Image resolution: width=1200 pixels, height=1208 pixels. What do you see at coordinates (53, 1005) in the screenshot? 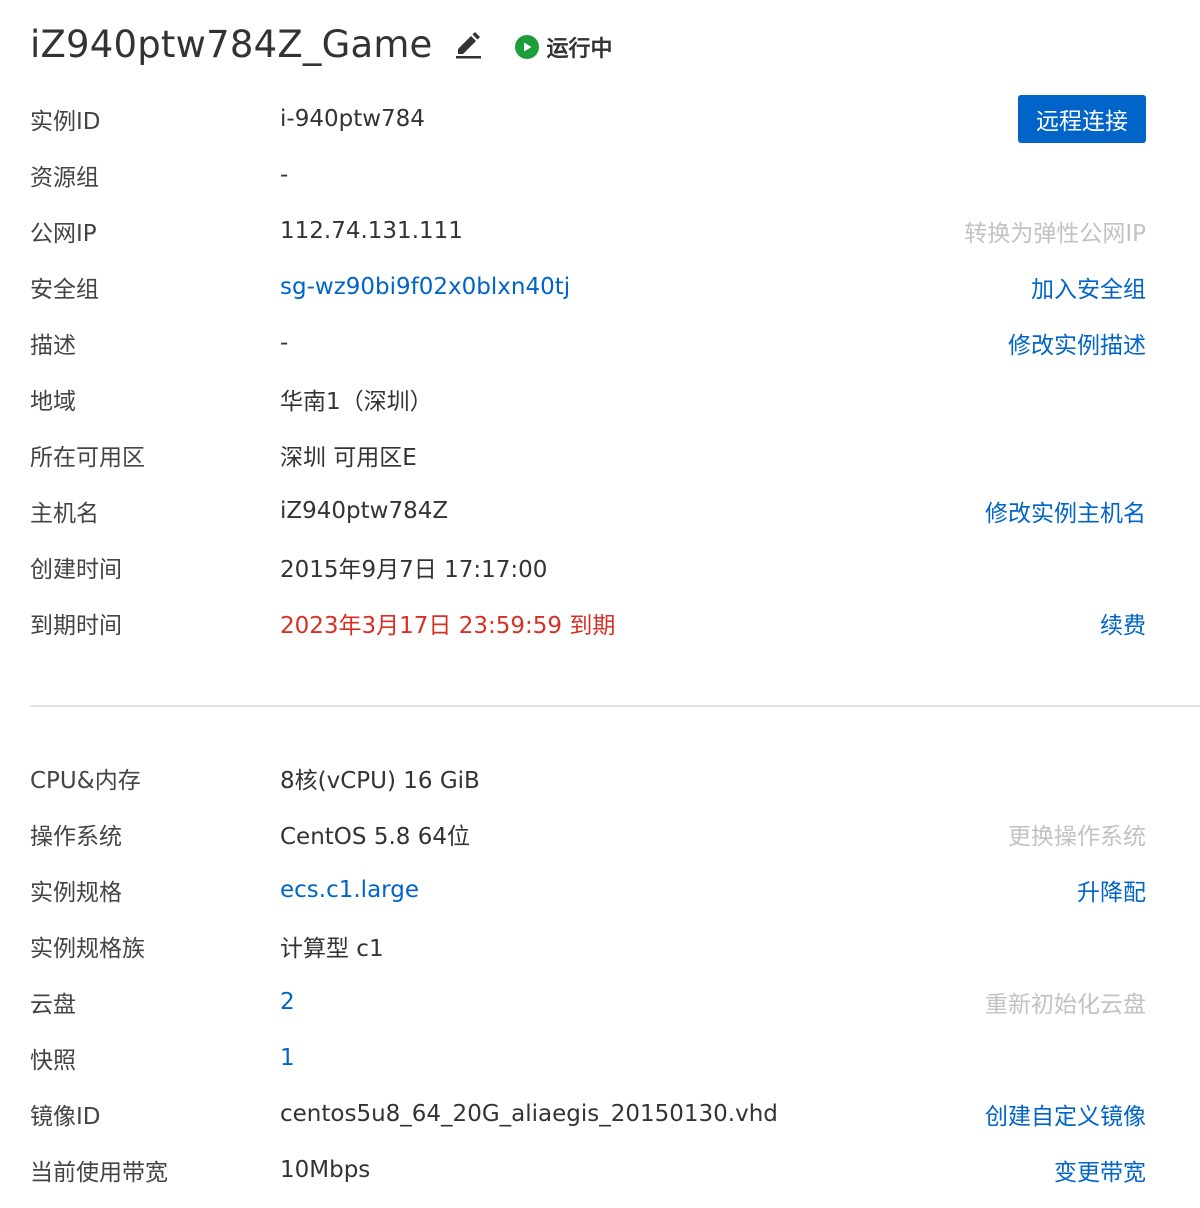
I see `label-cloud-disk: 云盘` at bounding box center [53, 1005].